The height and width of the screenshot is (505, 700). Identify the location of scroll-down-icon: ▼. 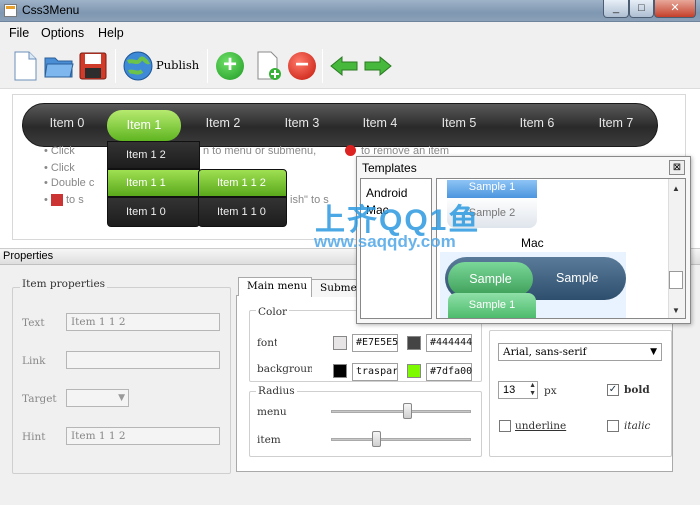
(676, 310).